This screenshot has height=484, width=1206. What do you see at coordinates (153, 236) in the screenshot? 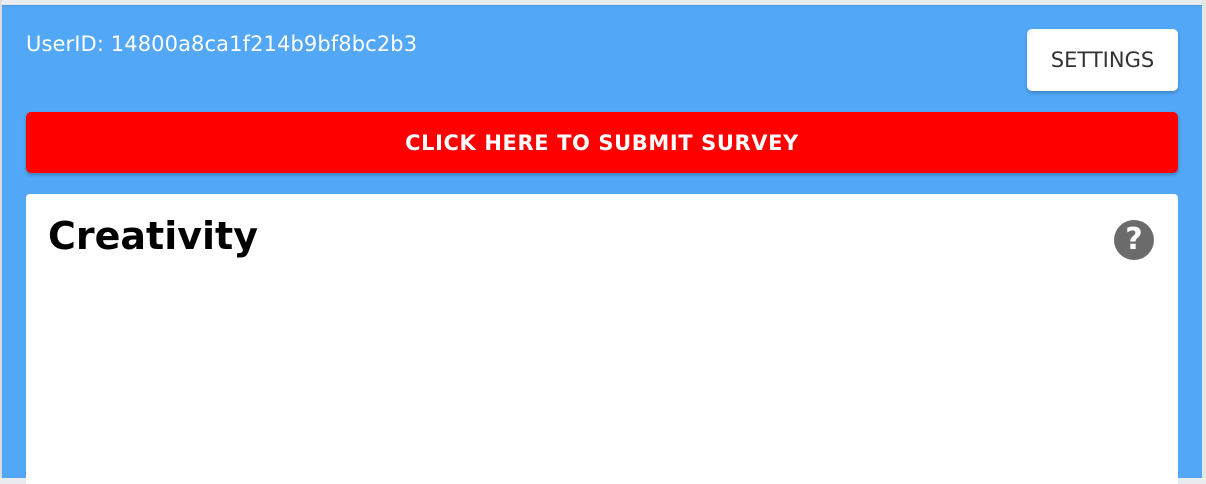
I see `question-title: Creativity` at bounding box center [153, 236].